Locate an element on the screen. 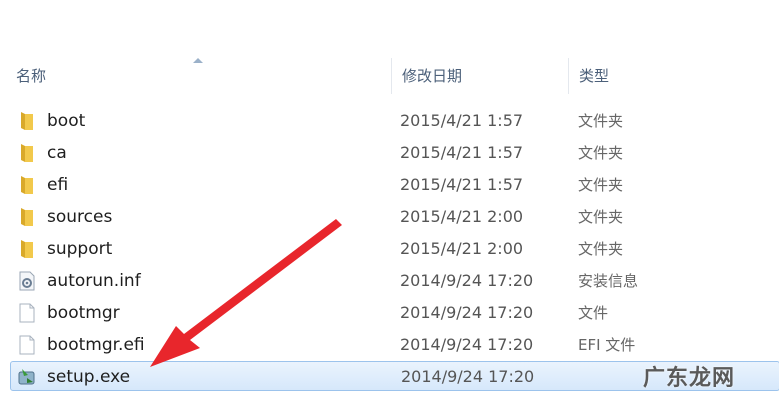 This screenshot has height=401, width=779. file-row-bootmgr-efi: bootmgr.efi 2014/9/24 17:20 EFI 文件 is located at coordinates (323, 345).